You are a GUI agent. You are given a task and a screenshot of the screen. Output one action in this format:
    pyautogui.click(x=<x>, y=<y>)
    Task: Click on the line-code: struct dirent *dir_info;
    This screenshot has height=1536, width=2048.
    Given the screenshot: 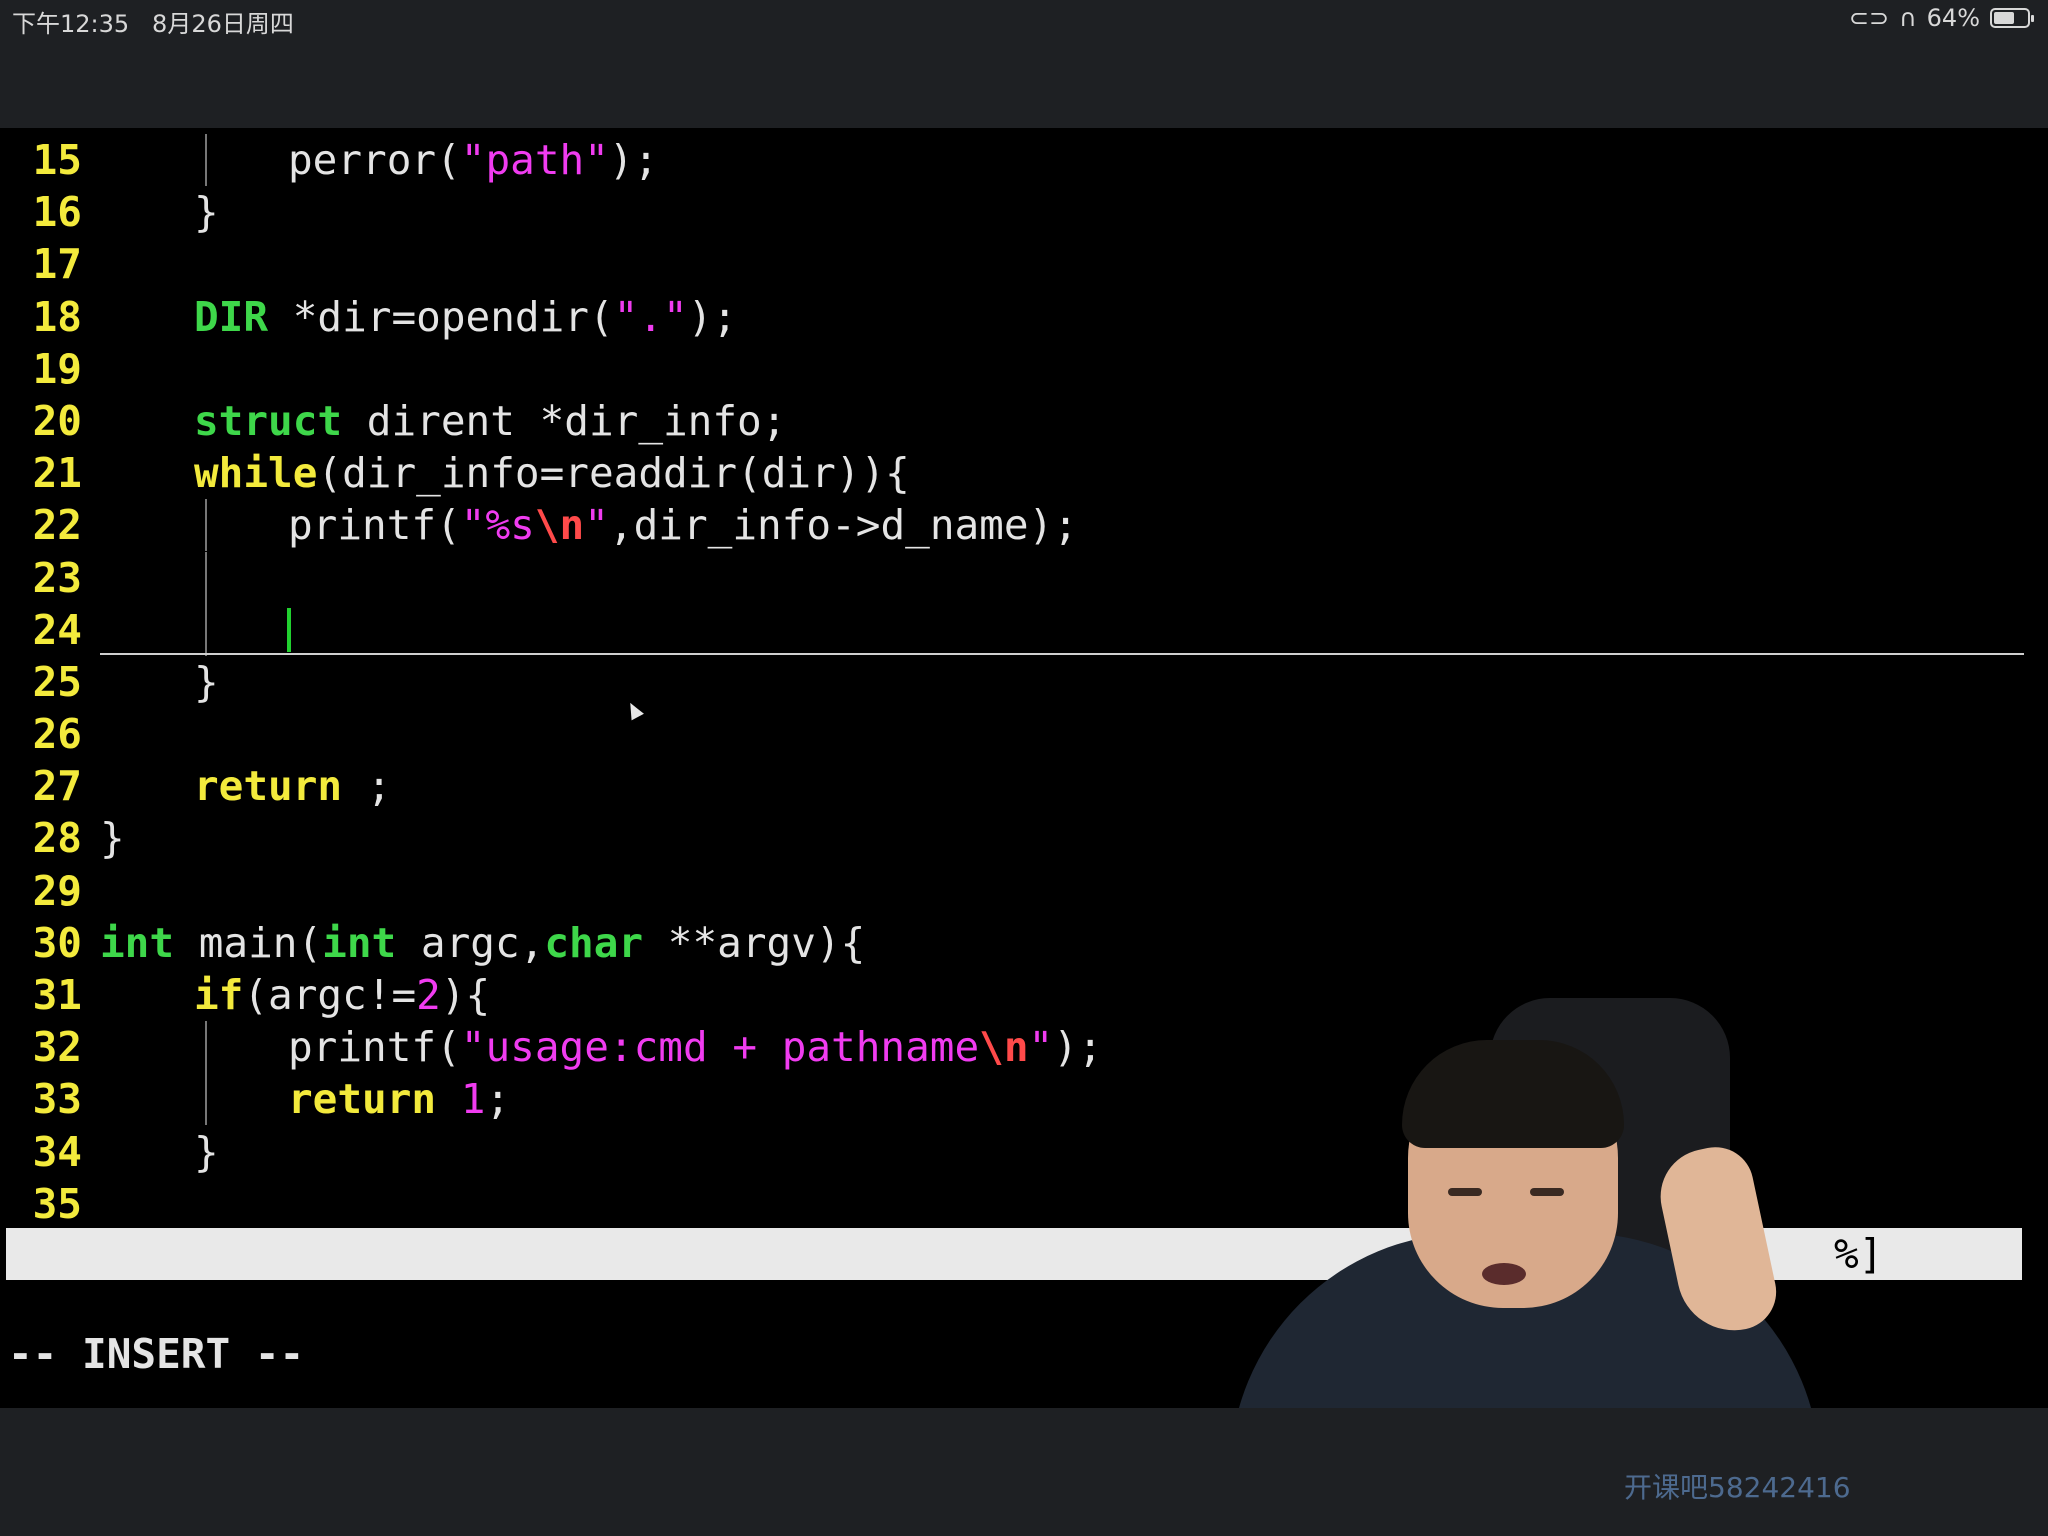 What is the action you would take?
    pyautogui.click(x=490, y=421)
    